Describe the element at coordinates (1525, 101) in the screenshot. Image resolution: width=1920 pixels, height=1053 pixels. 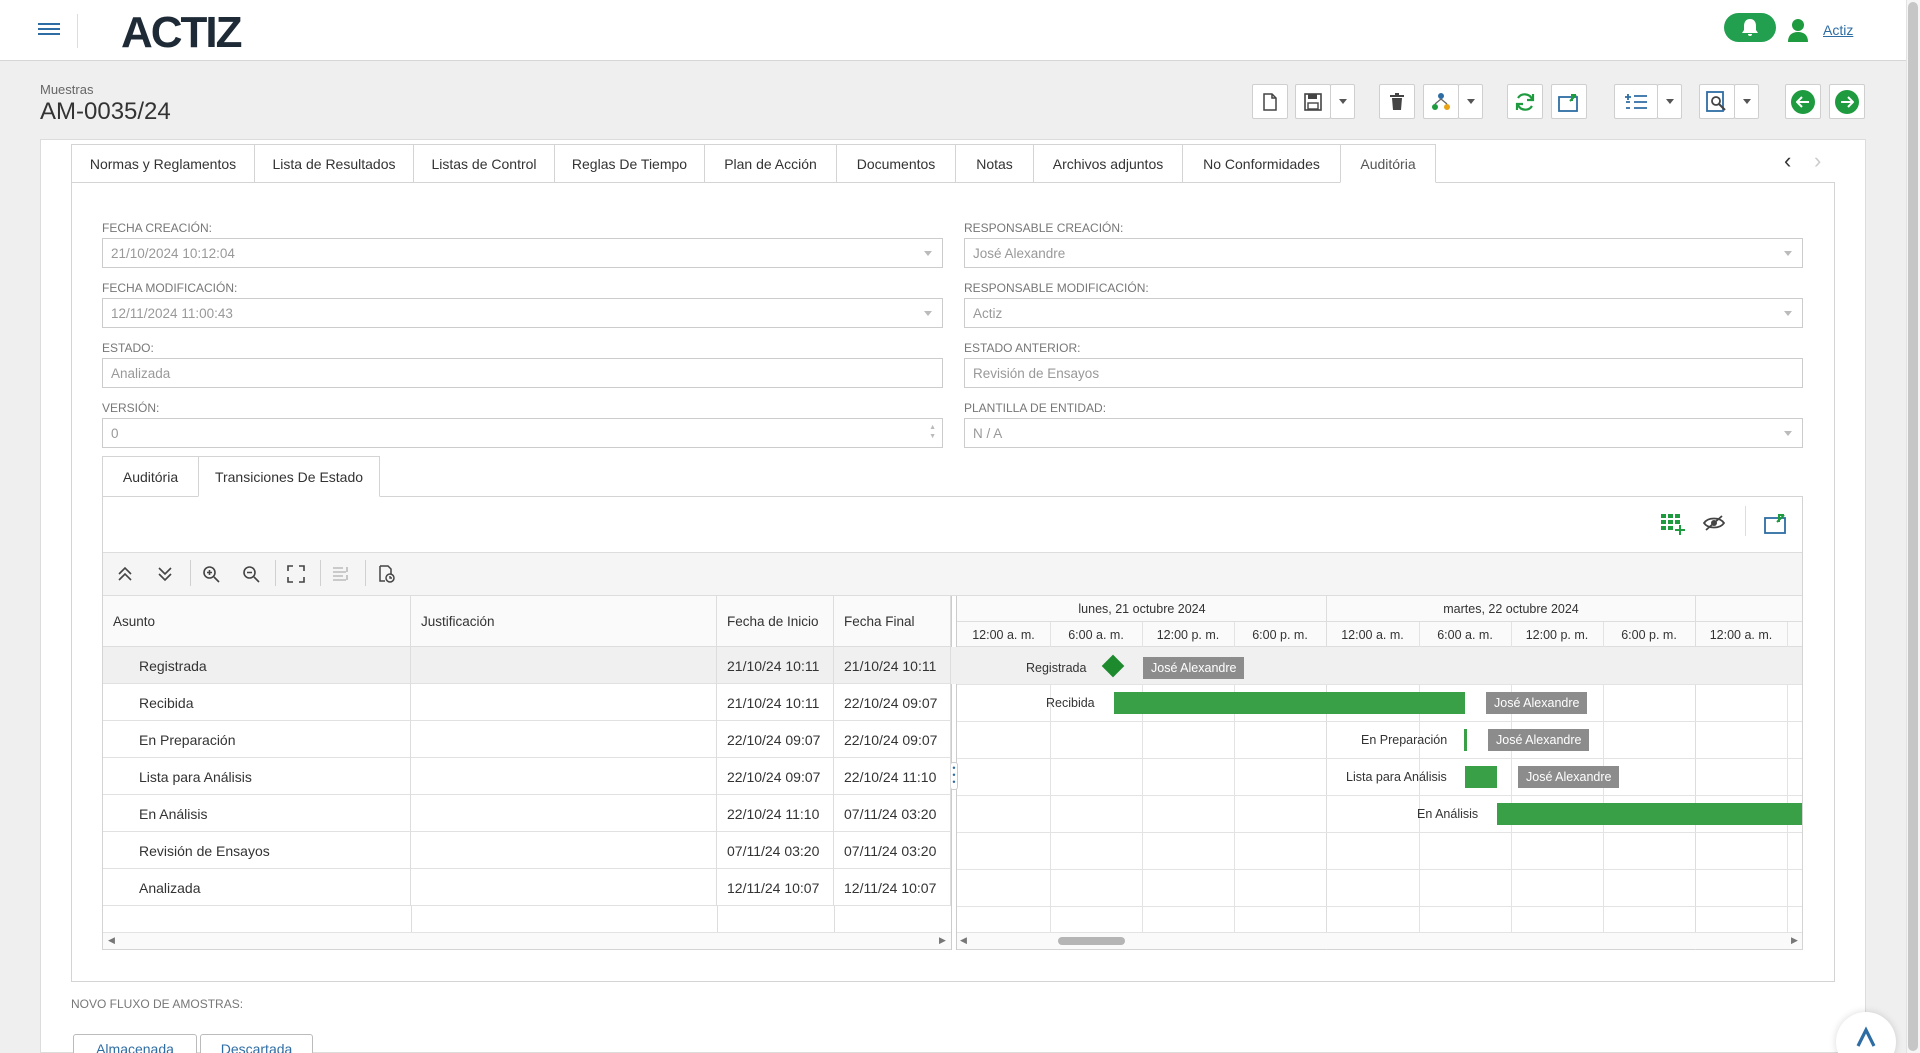
I see `refresh-button` at that location.